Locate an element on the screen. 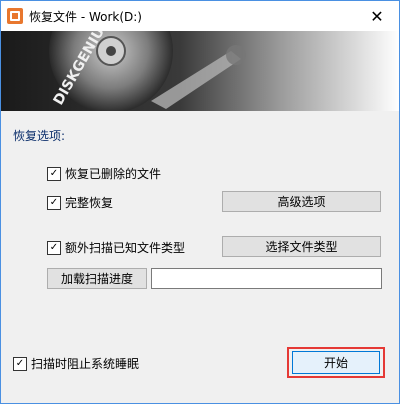 Image resolution: width=400 pixels, height=404 pixels. start-label: 开始 is located at coordinates (335, 363).